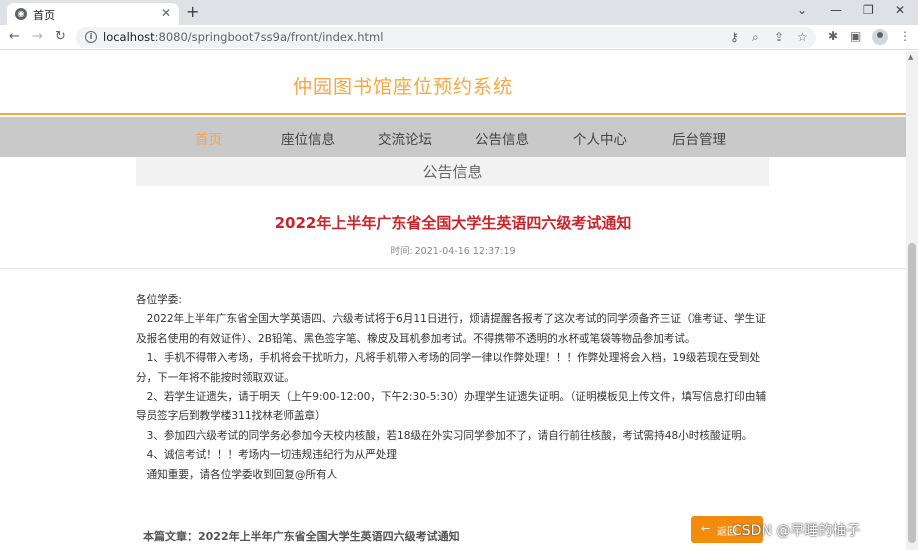 The height and width of the screenshot is (550, 918). I want to click on browser-tabbar: ◉ 首页 ✕ + ⌄ — ❐ ✕, so click(459, 12).